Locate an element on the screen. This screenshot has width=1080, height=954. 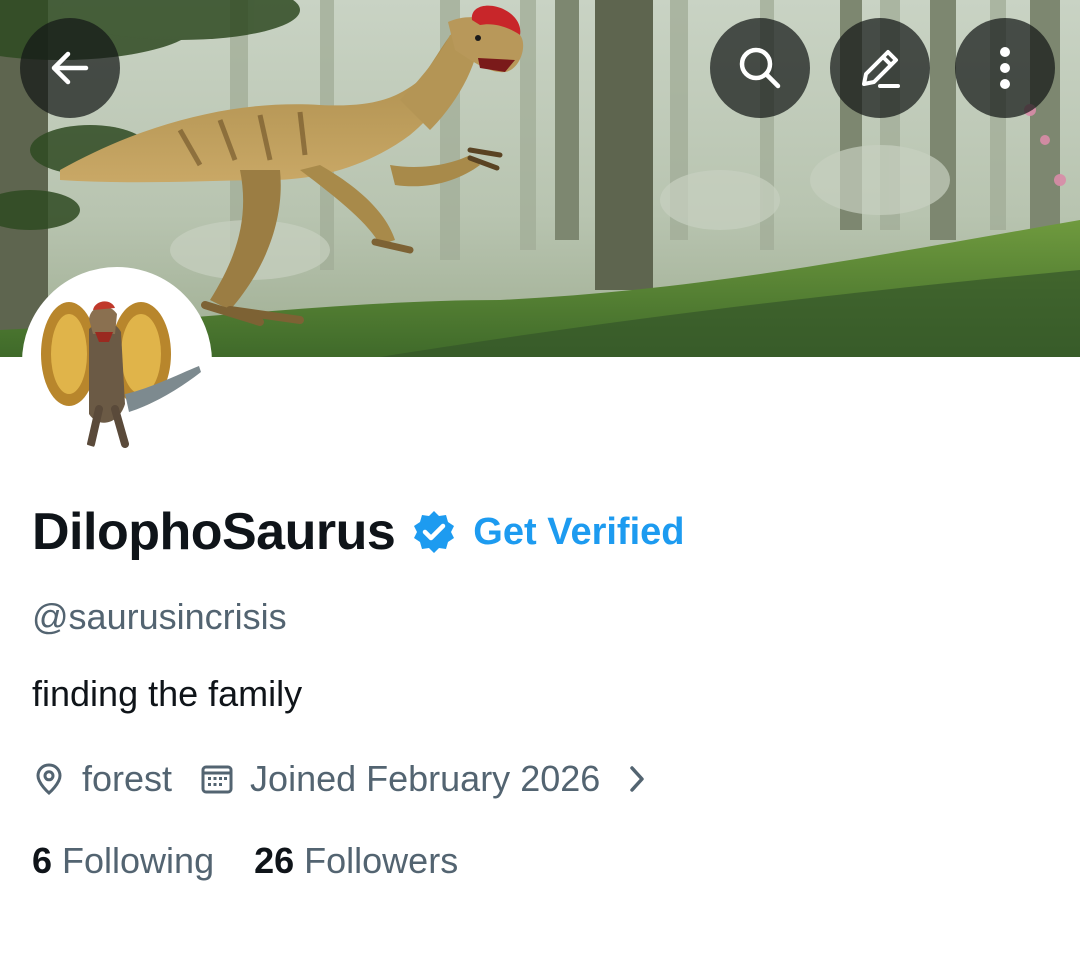
avatar-image is located at coordinates (117, 362).